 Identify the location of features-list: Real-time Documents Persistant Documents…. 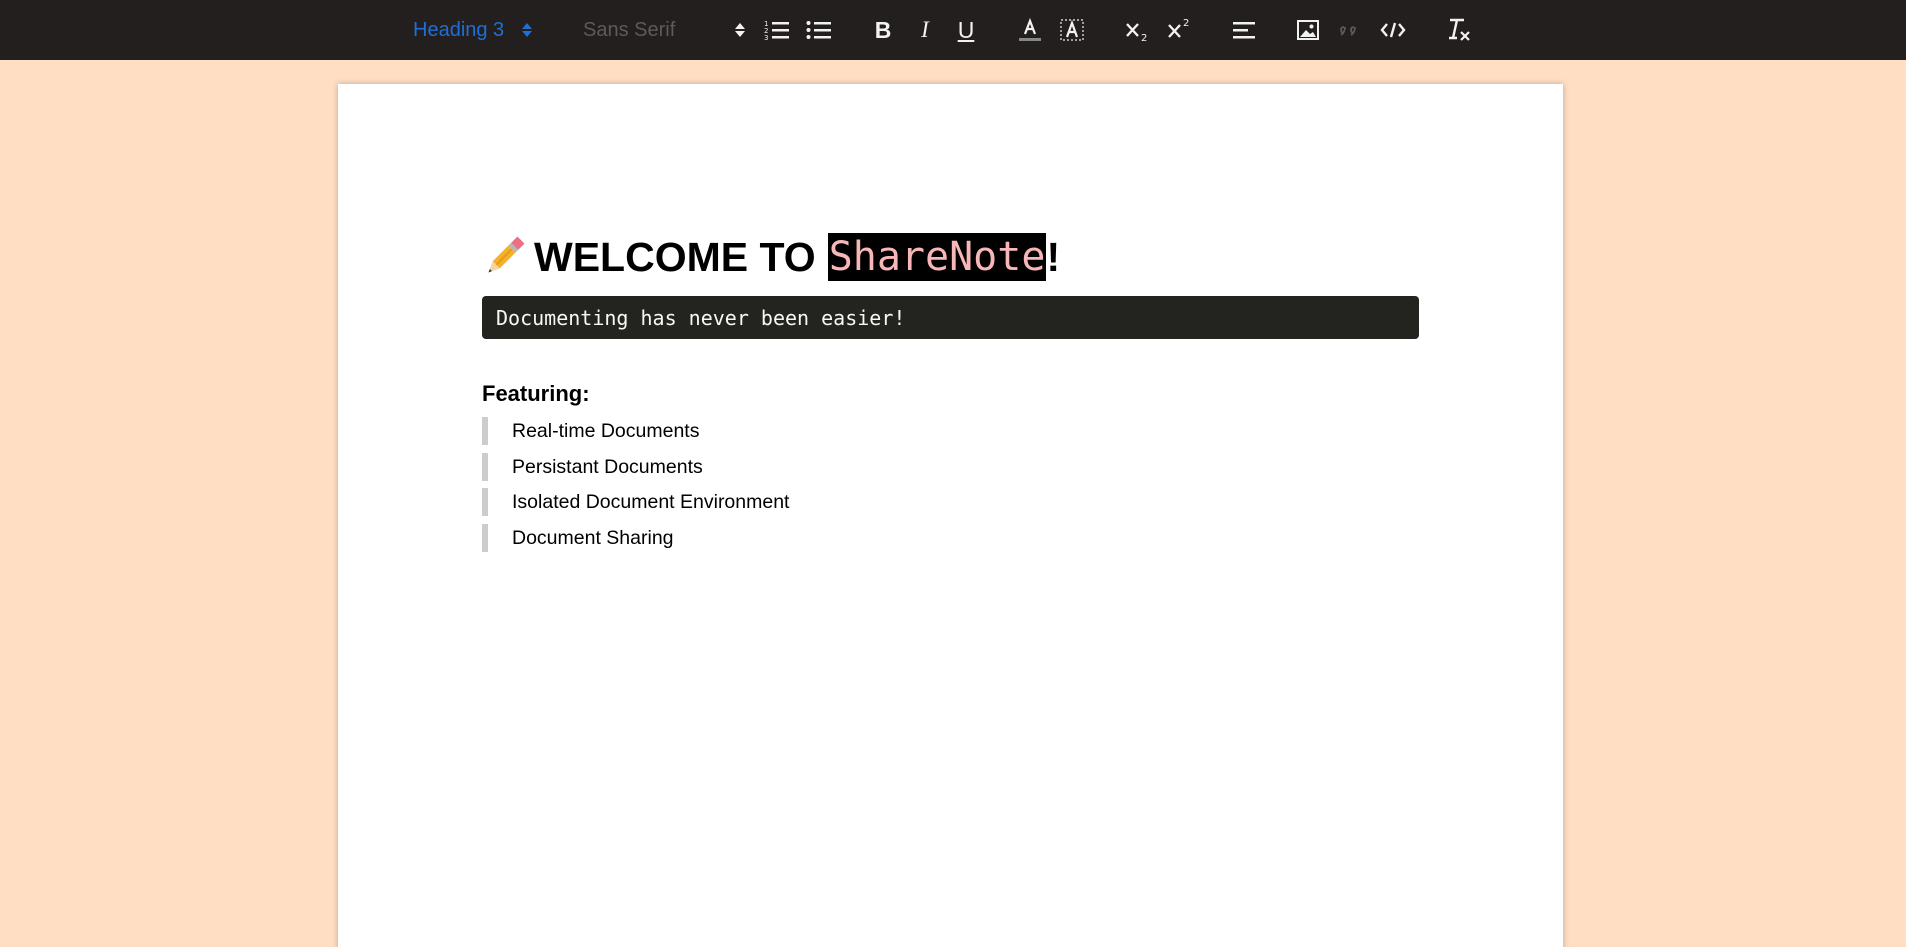
(950, 484).